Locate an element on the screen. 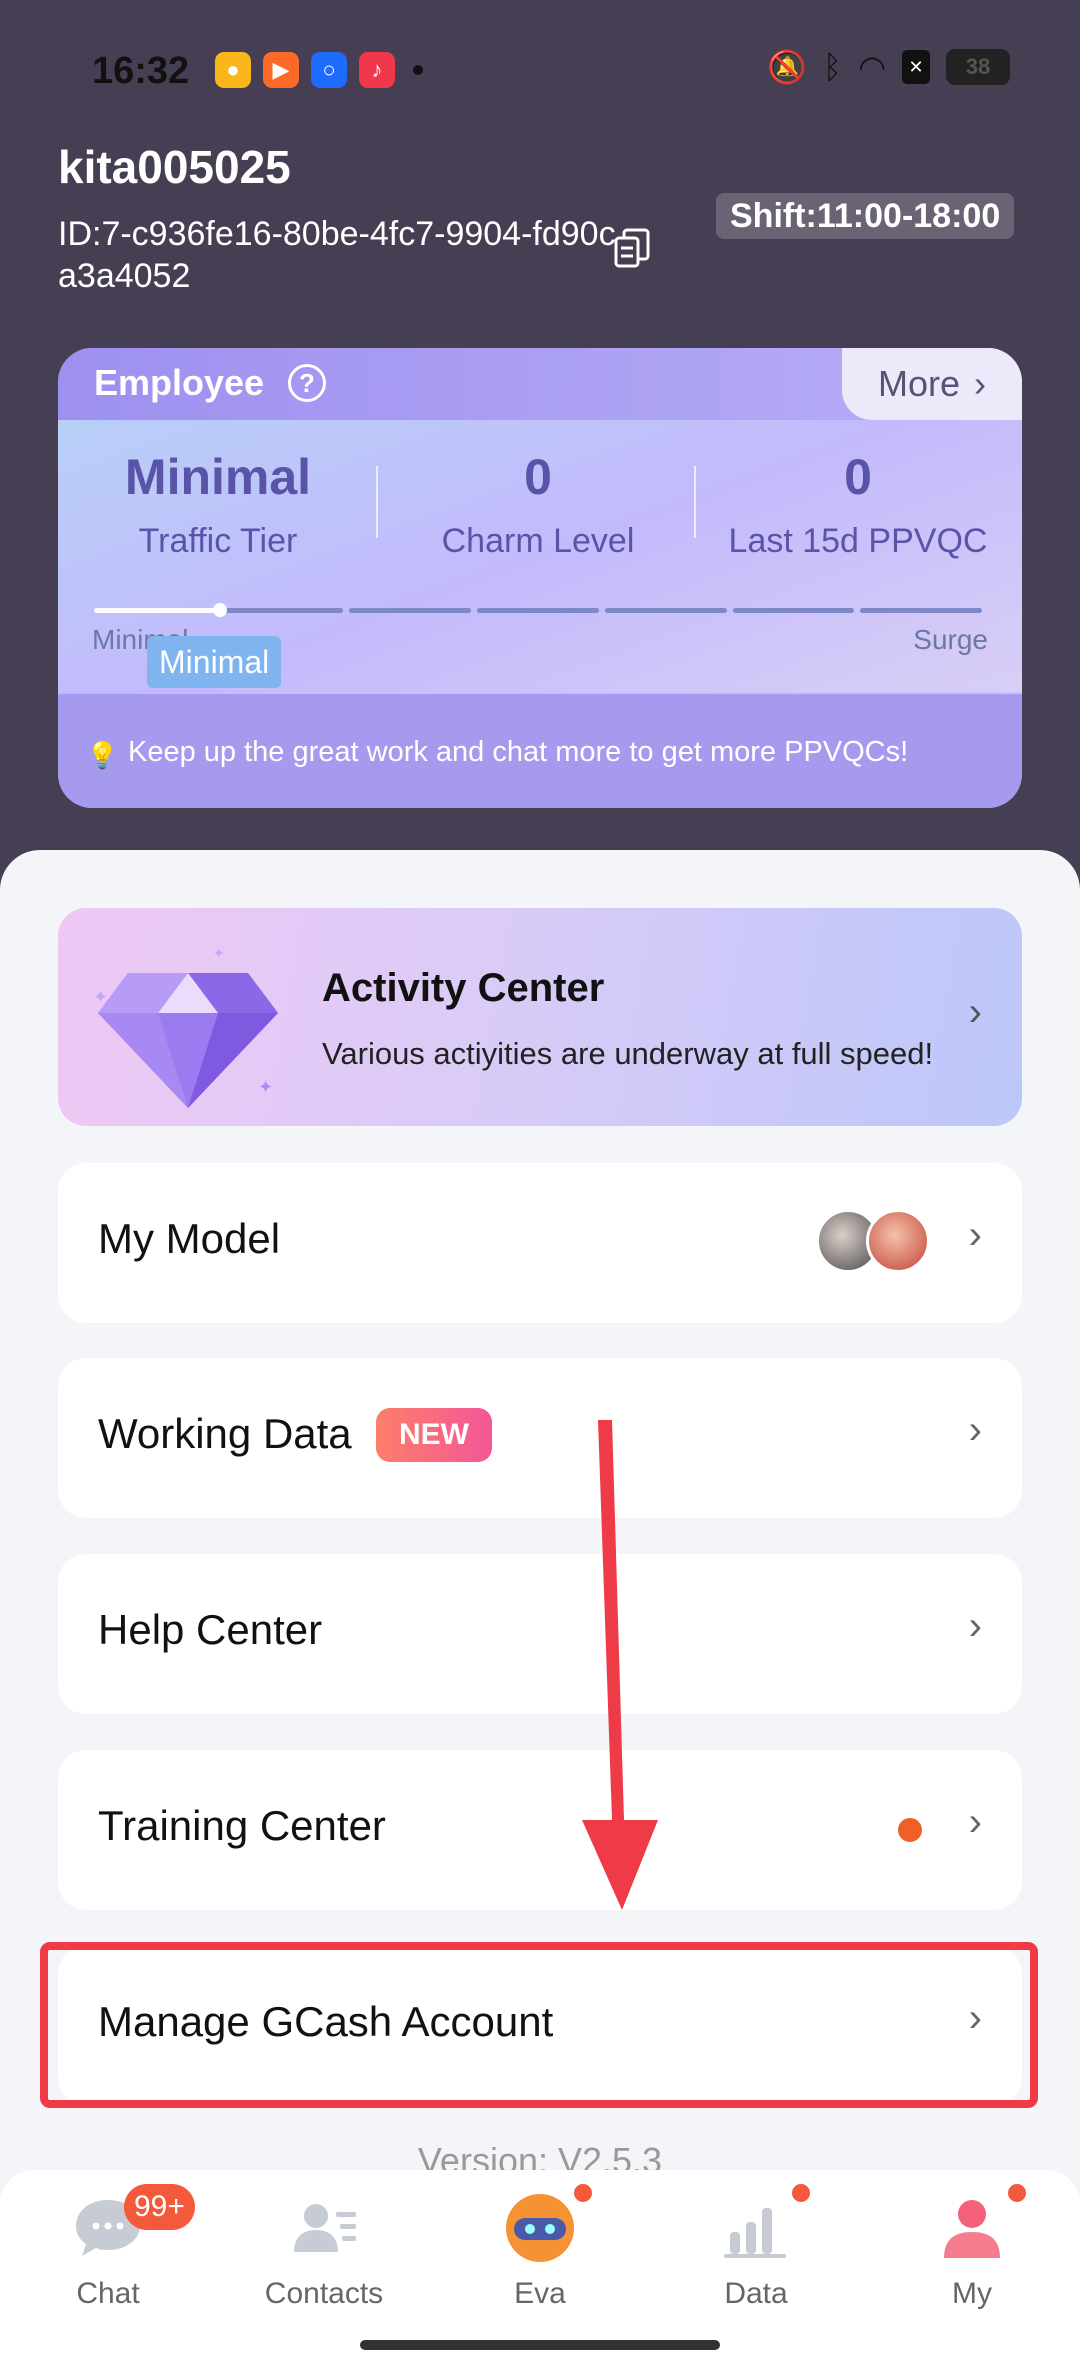 The height and width of the screenshot is (2373, 1080). unread-dot is located at coordinates (910, 1830).